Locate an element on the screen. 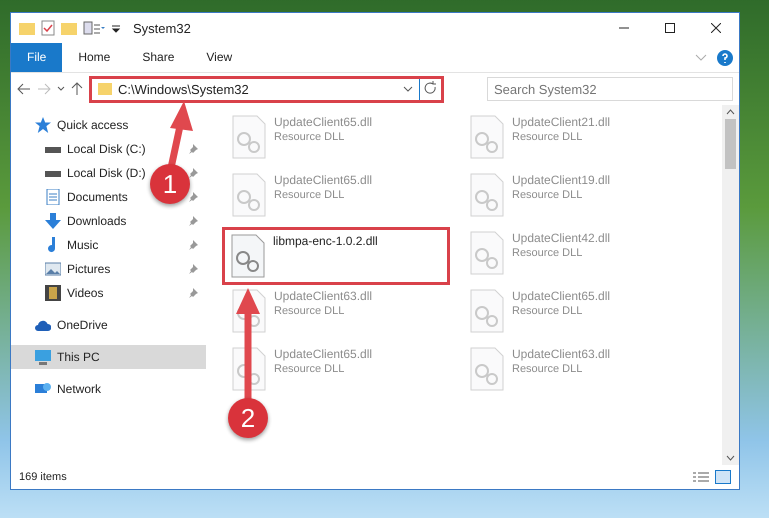 This screenshot has width=769, height=518. document-icon is located at coordinates (53, 197).